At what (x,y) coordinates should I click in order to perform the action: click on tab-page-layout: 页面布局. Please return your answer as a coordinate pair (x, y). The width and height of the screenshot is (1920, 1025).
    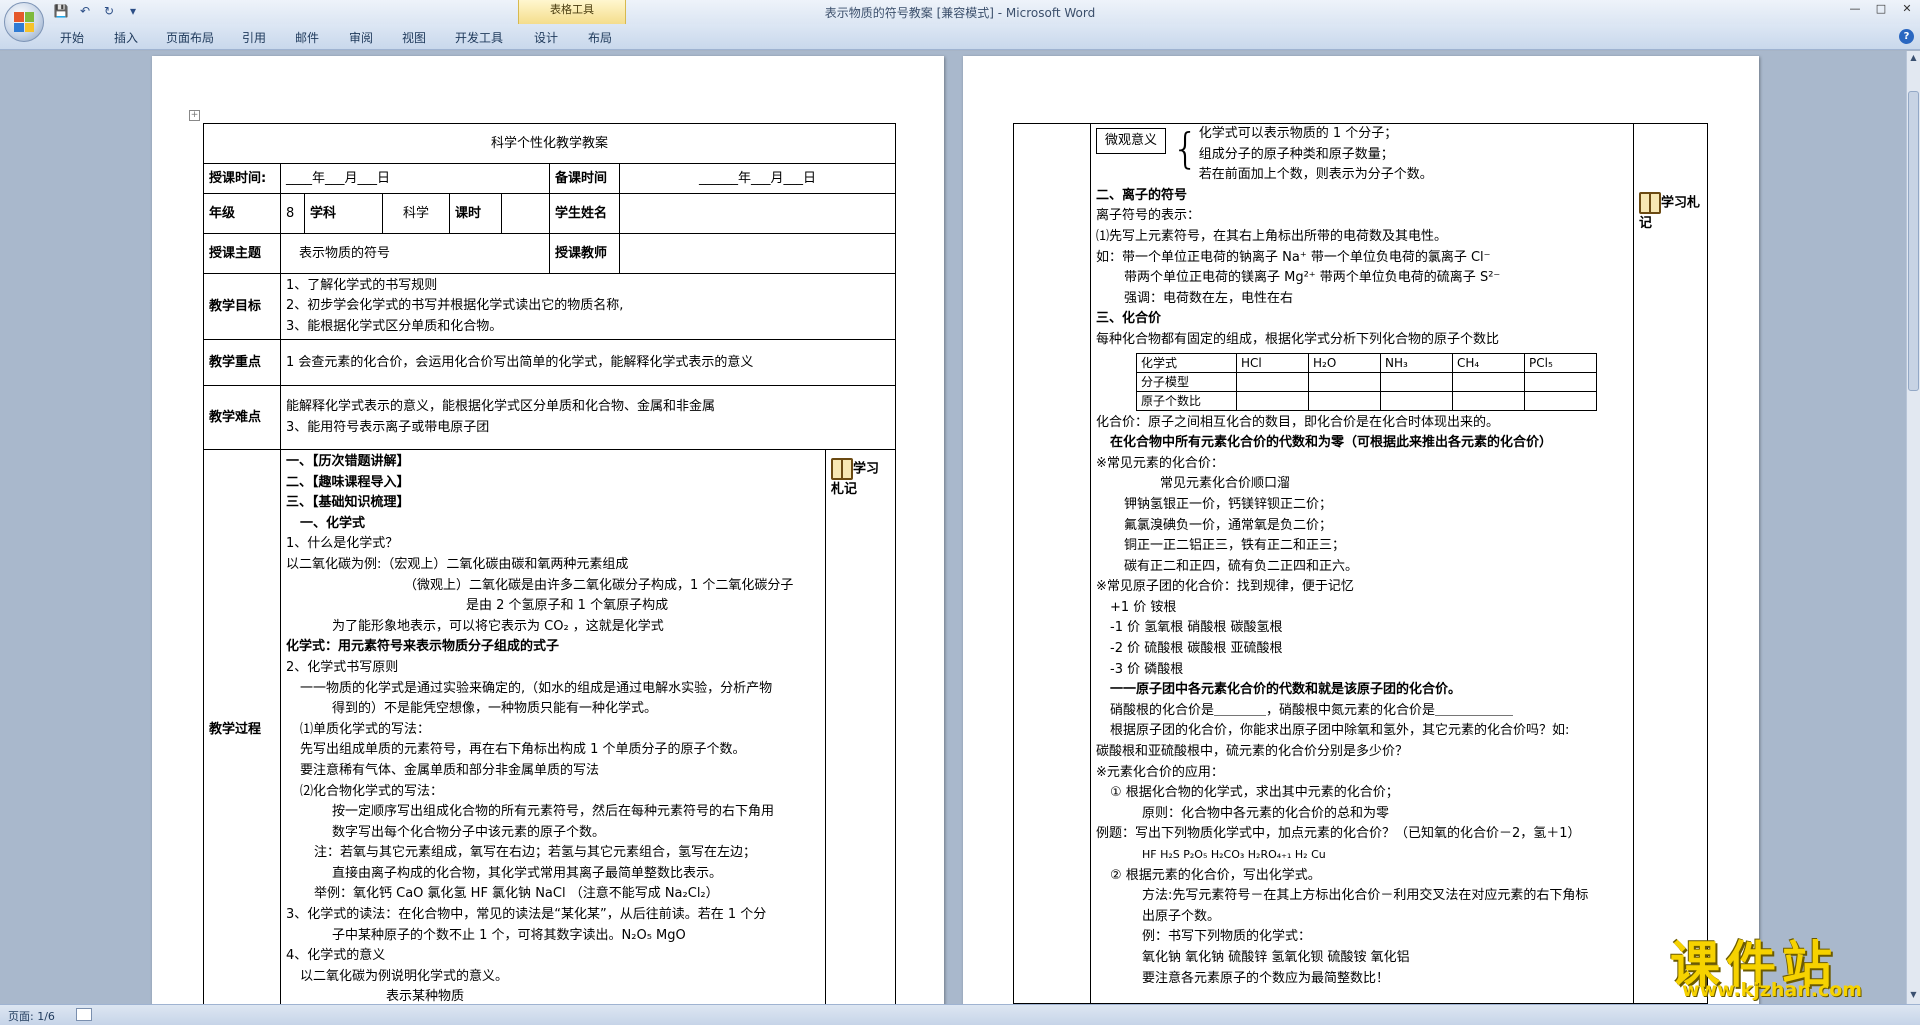
    Looking at the image, I should click on (190, 37).